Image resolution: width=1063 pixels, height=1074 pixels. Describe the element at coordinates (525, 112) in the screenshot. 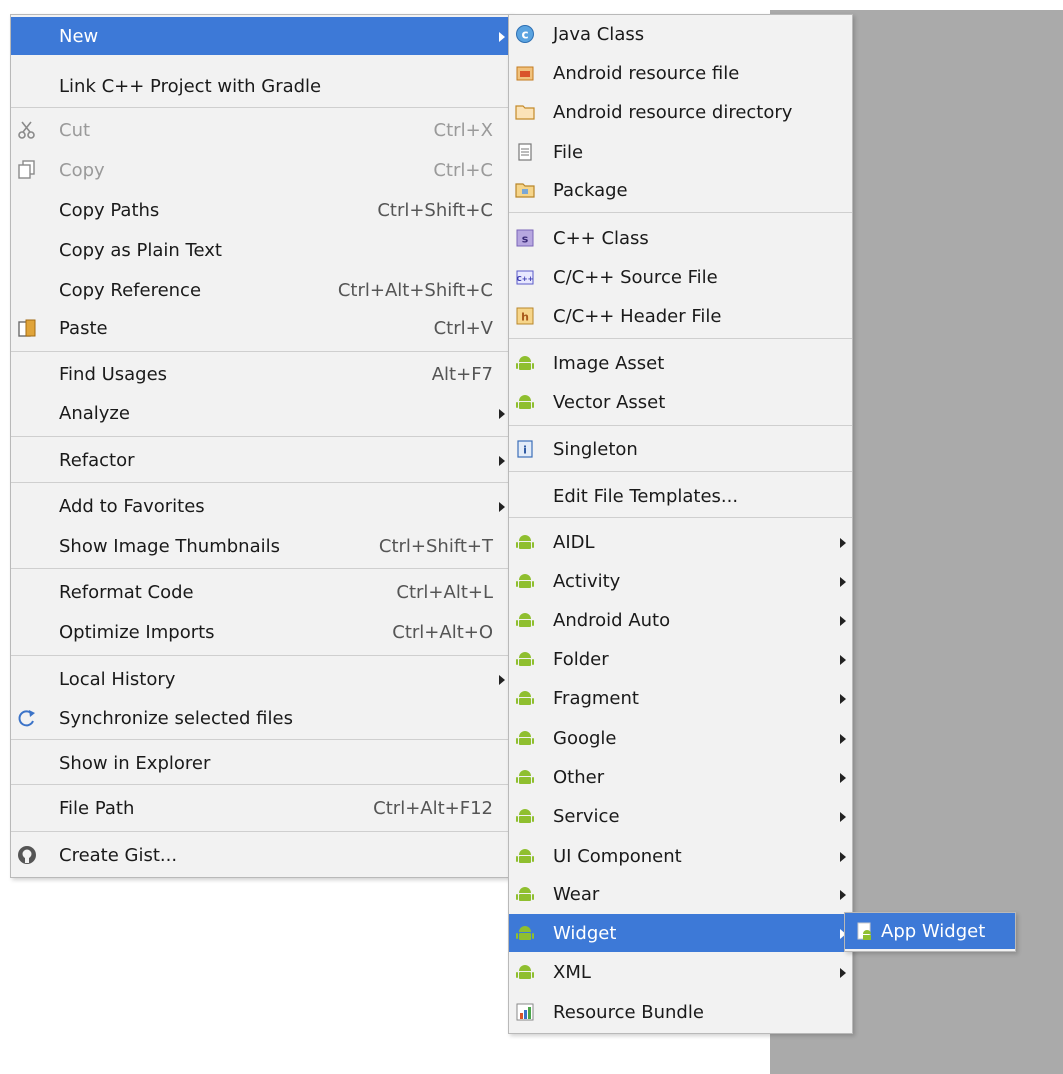

I see `folder-icon` at that location.